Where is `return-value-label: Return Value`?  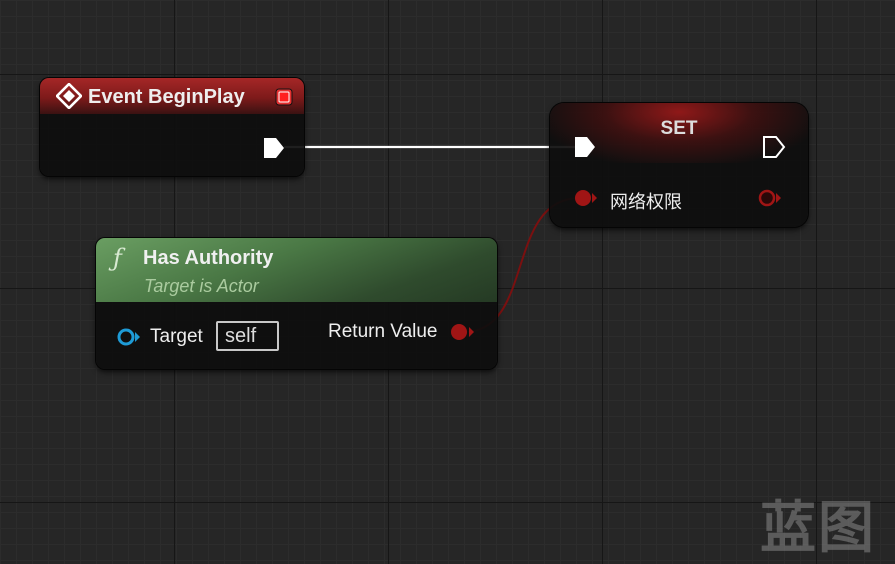
return-value-label: Return Value is located at coordinates (383, 331).